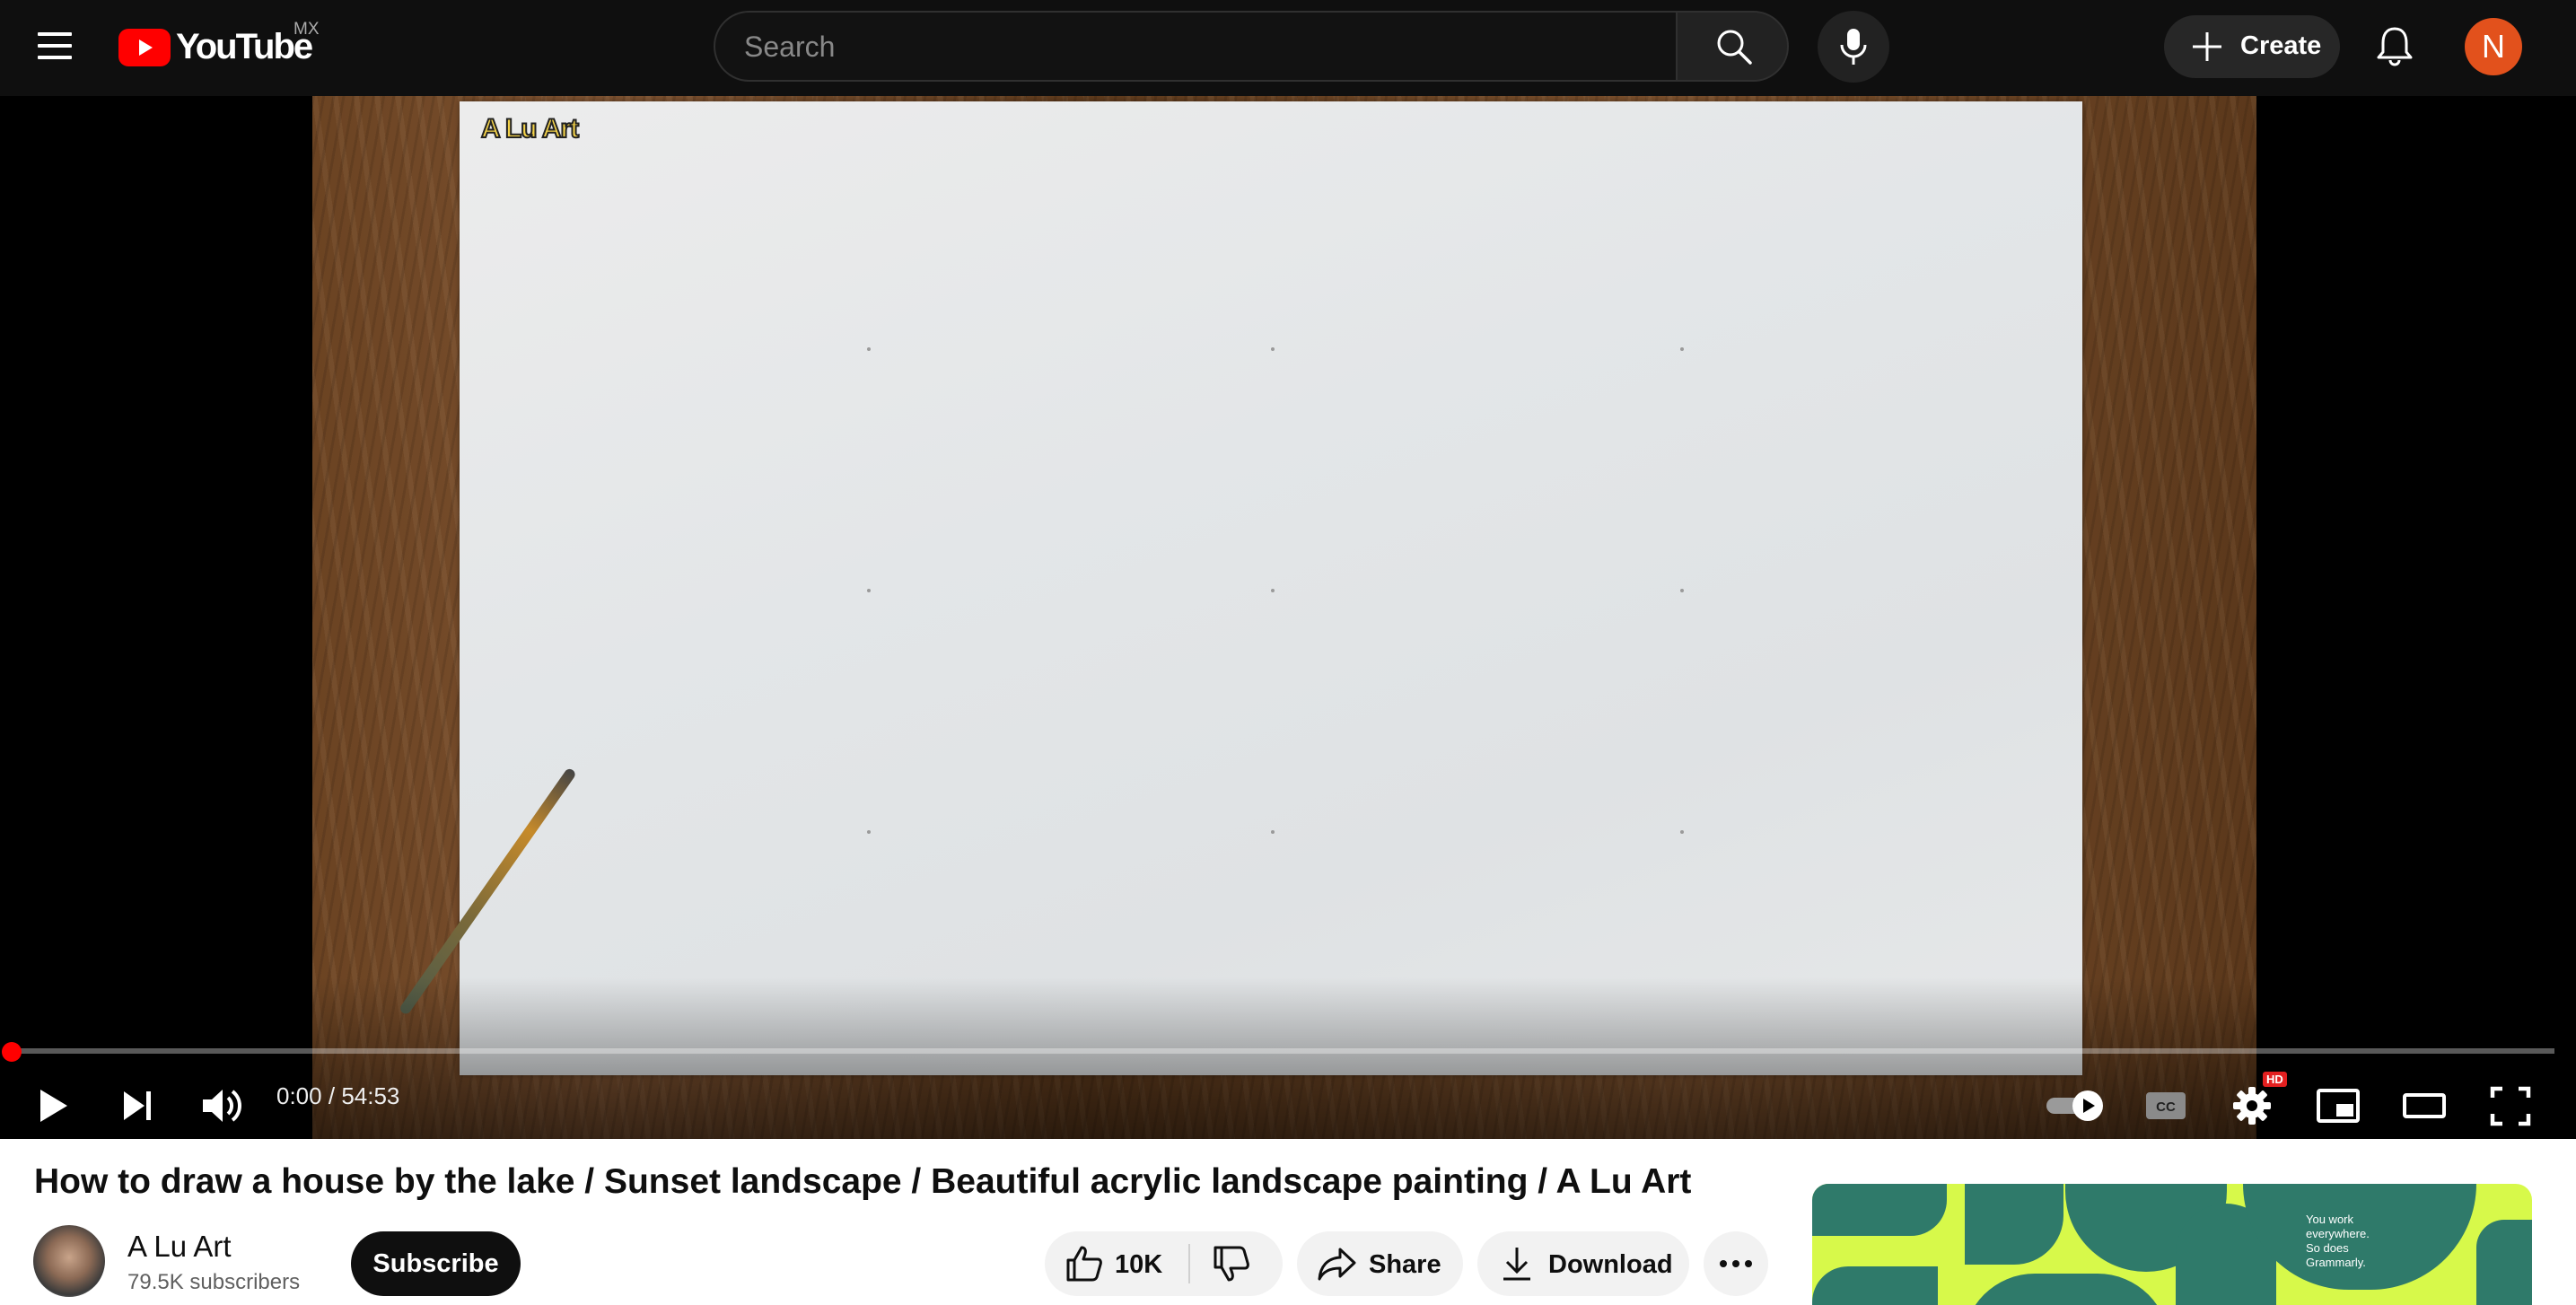 This screenshot has width=2576, height=1305. What do you see at coordinates (1139, 1264) in the screenshot?
I see `like-count: 10K` at bounding box center [1139, 1264].